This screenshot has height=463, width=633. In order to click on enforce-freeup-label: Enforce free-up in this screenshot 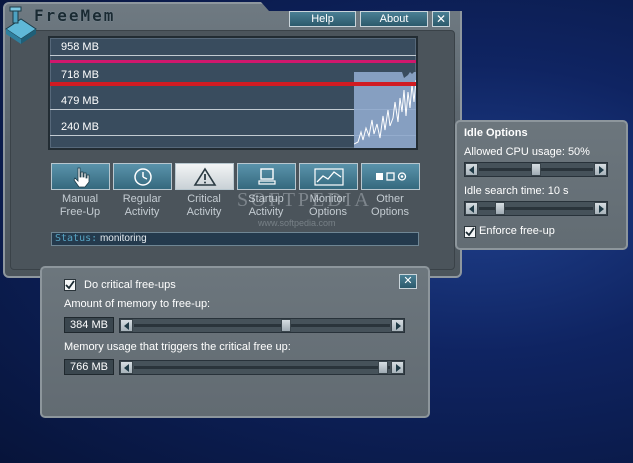, I will do `click(517, 231)`.